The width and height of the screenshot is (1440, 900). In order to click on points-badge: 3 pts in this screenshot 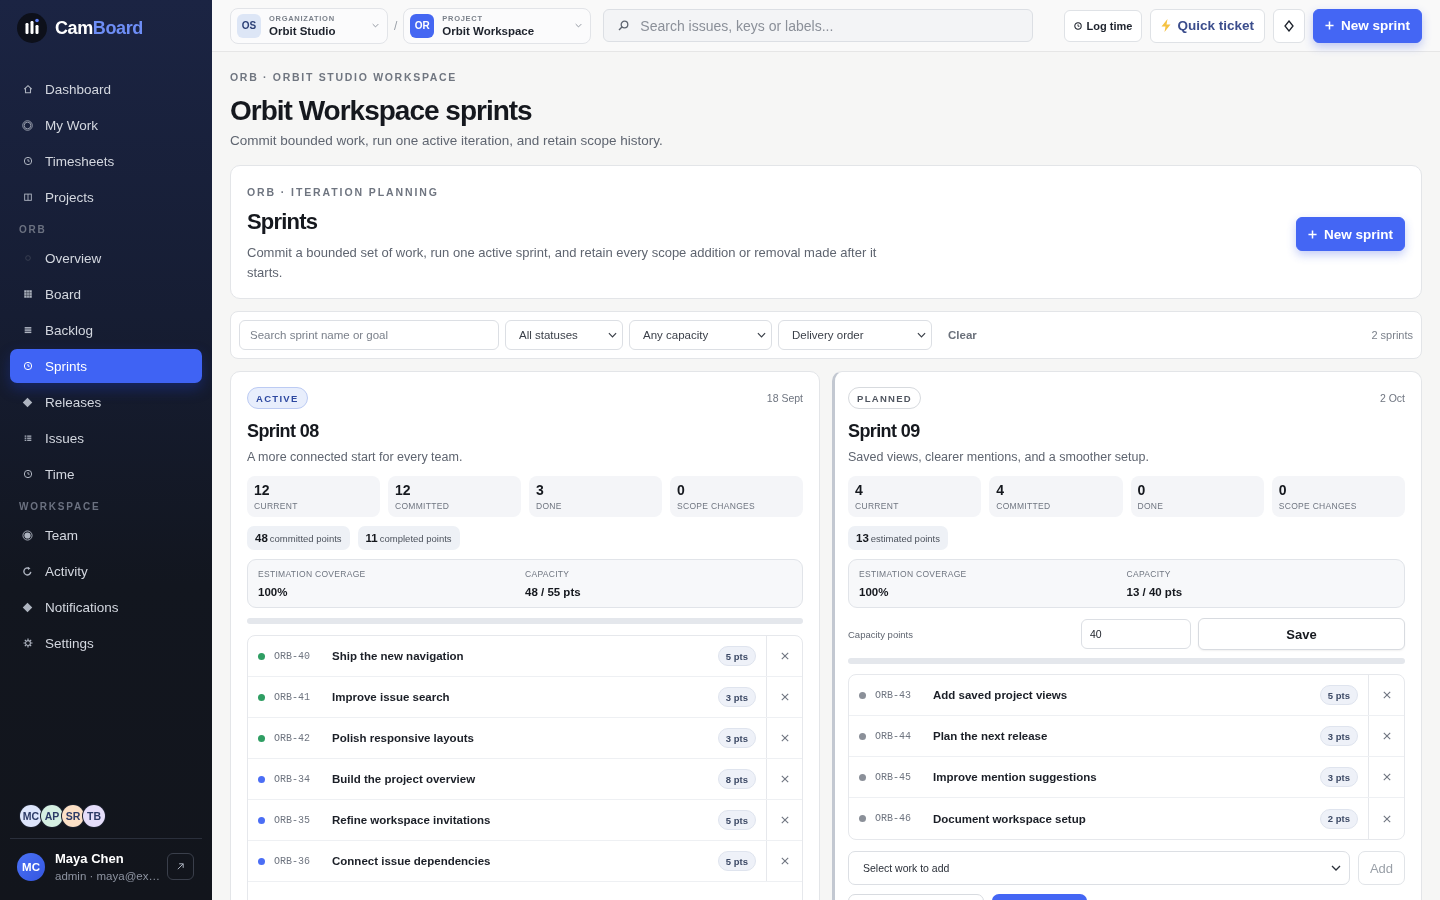, I will do `click(736, 697)`.